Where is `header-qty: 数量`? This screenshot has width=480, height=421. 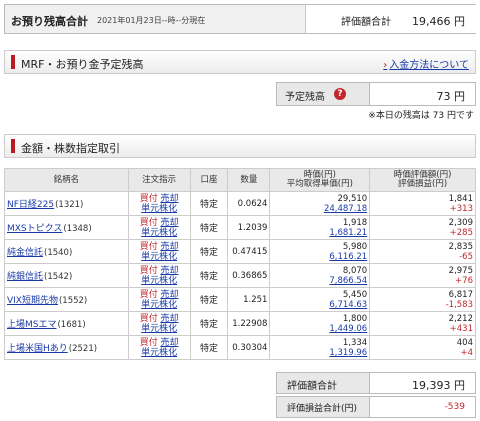
header-qty: 数量 is located at coordinates (249, 180).